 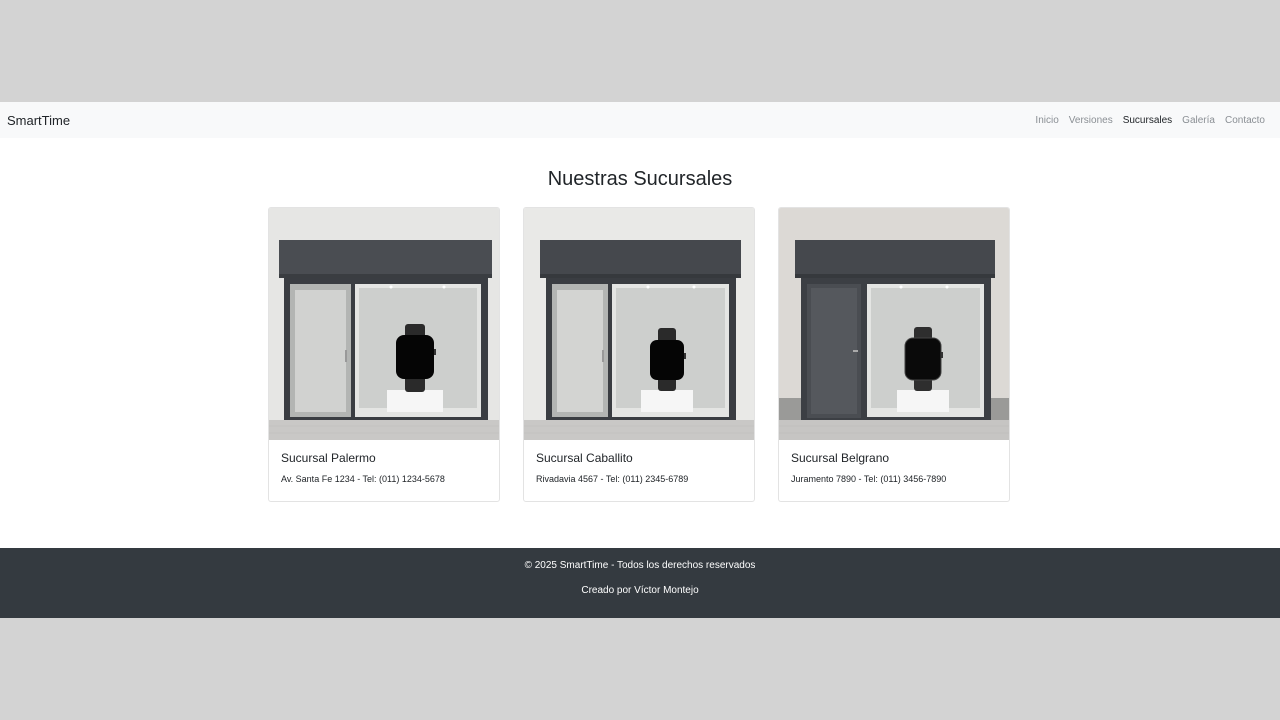 I want to click on nav-link-inicio: Inicio, so click(x=1046, y=120).